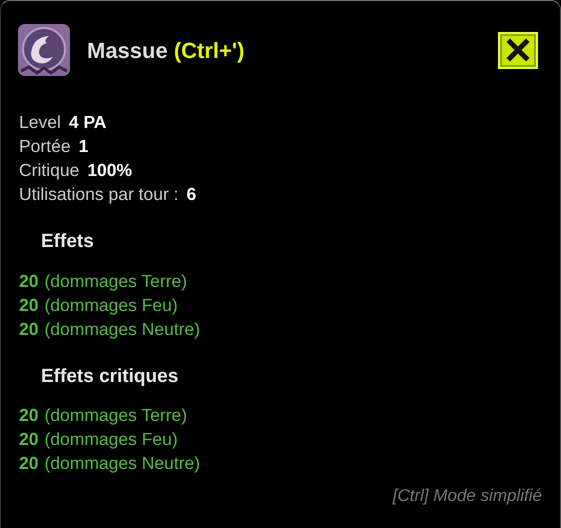 The image size is (561, 528). What do you see at coordinates (467, 495) in the screenshot?
I see `mode-hint: [Ctrl] Mode simplifié` at bounding box center [467, 495].